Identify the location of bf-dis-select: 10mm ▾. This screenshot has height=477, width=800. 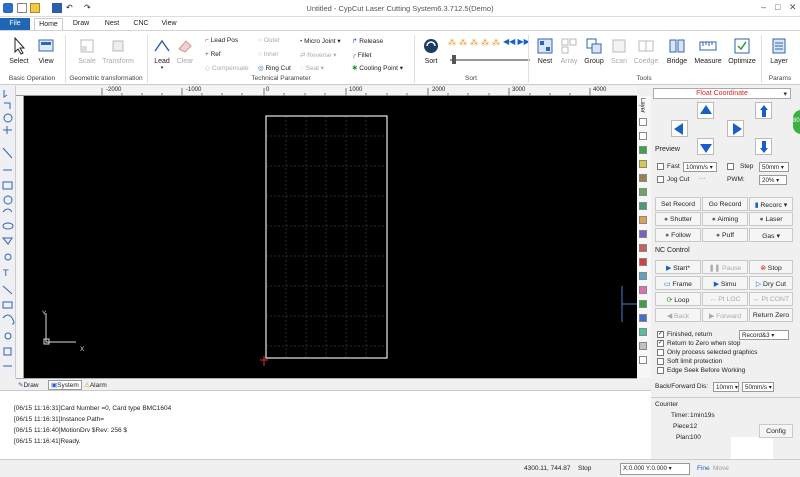
(726, 387).